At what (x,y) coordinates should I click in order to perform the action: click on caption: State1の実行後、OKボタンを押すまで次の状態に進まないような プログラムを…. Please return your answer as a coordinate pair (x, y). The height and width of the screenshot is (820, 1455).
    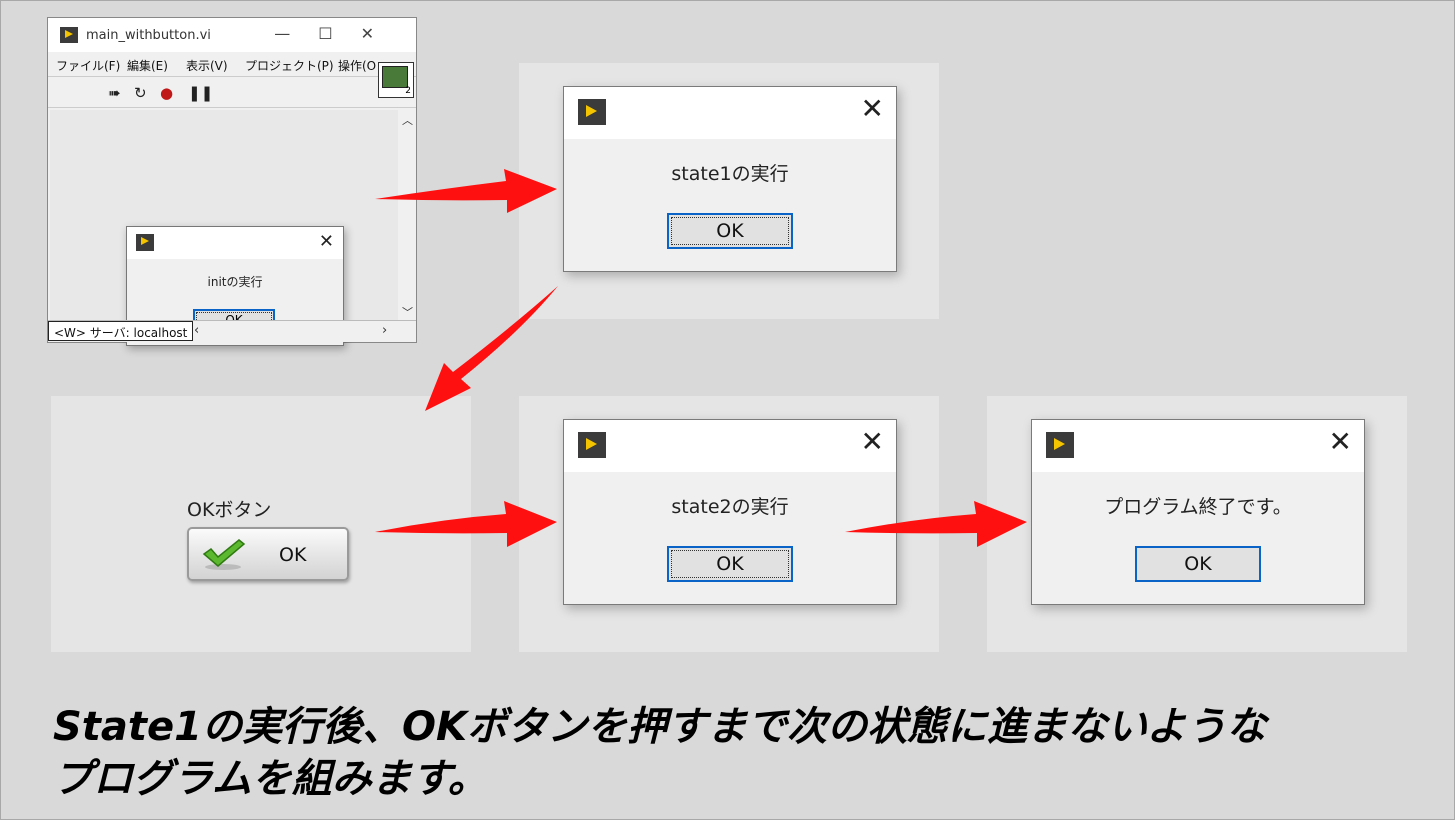
    Looking at the image, I should click on (743, 753).